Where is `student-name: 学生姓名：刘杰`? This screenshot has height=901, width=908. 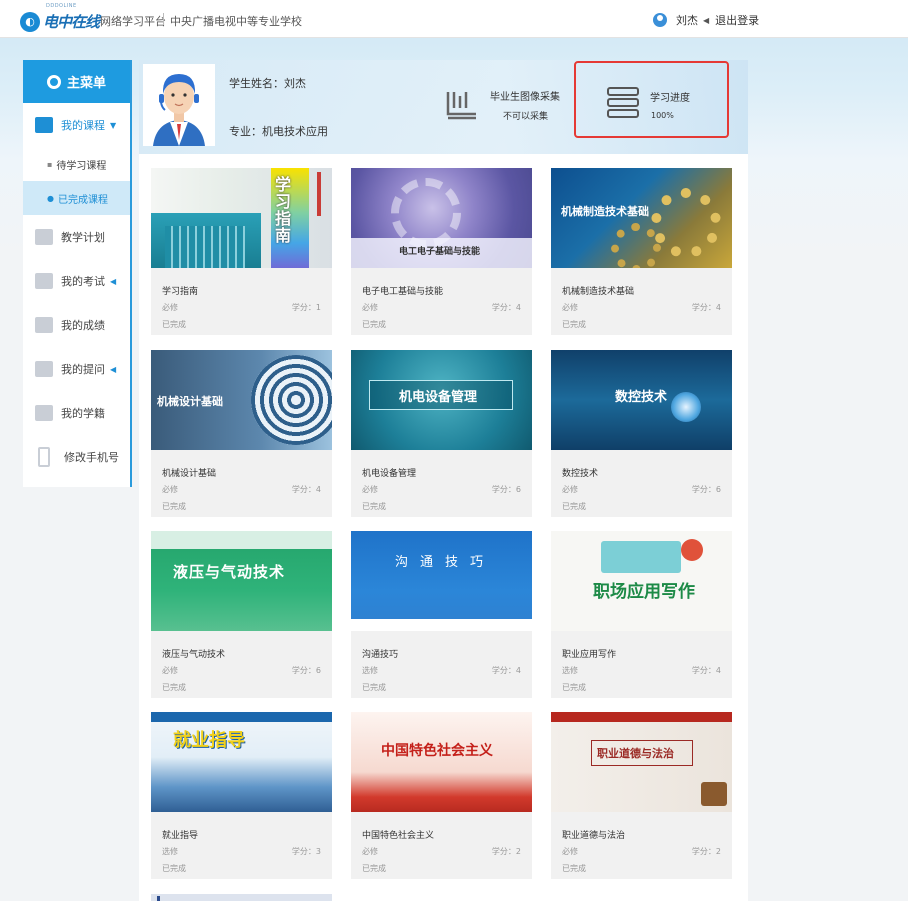 student-name: 学生姓名：刘杰 is located at coordinates (267, 83).